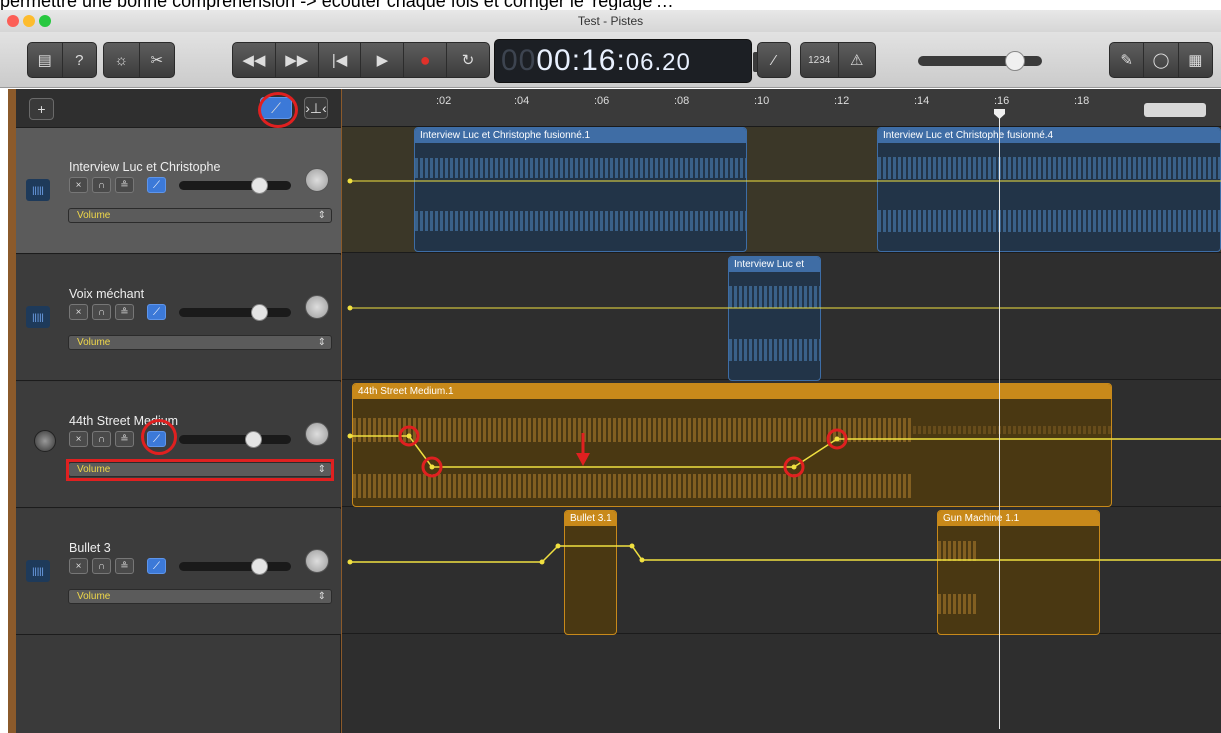 Image resolution: width=1221 pixels, height=733 pixels. I want to click on library-help-group: ▤ ?, so click(62, 60).